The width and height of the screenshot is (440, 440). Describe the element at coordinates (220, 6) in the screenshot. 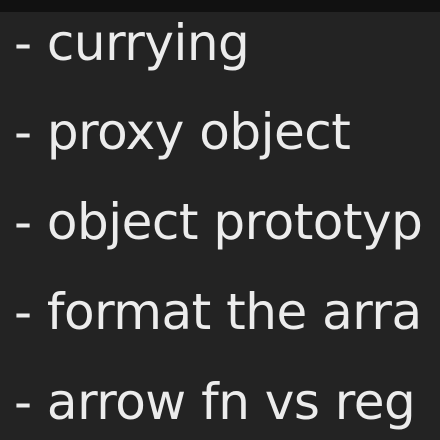

I see `top-bar` at that location.